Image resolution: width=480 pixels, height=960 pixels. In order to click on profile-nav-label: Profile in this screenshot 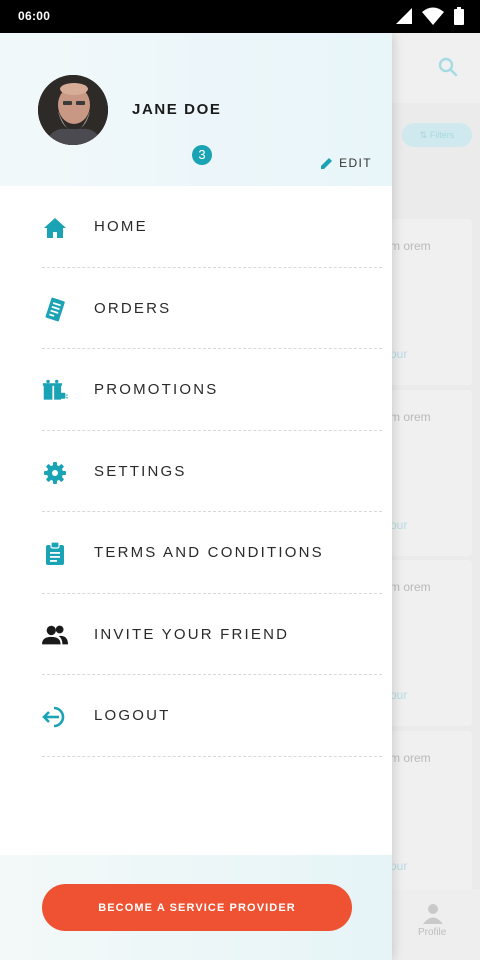, I will do `click(432, 932)`.